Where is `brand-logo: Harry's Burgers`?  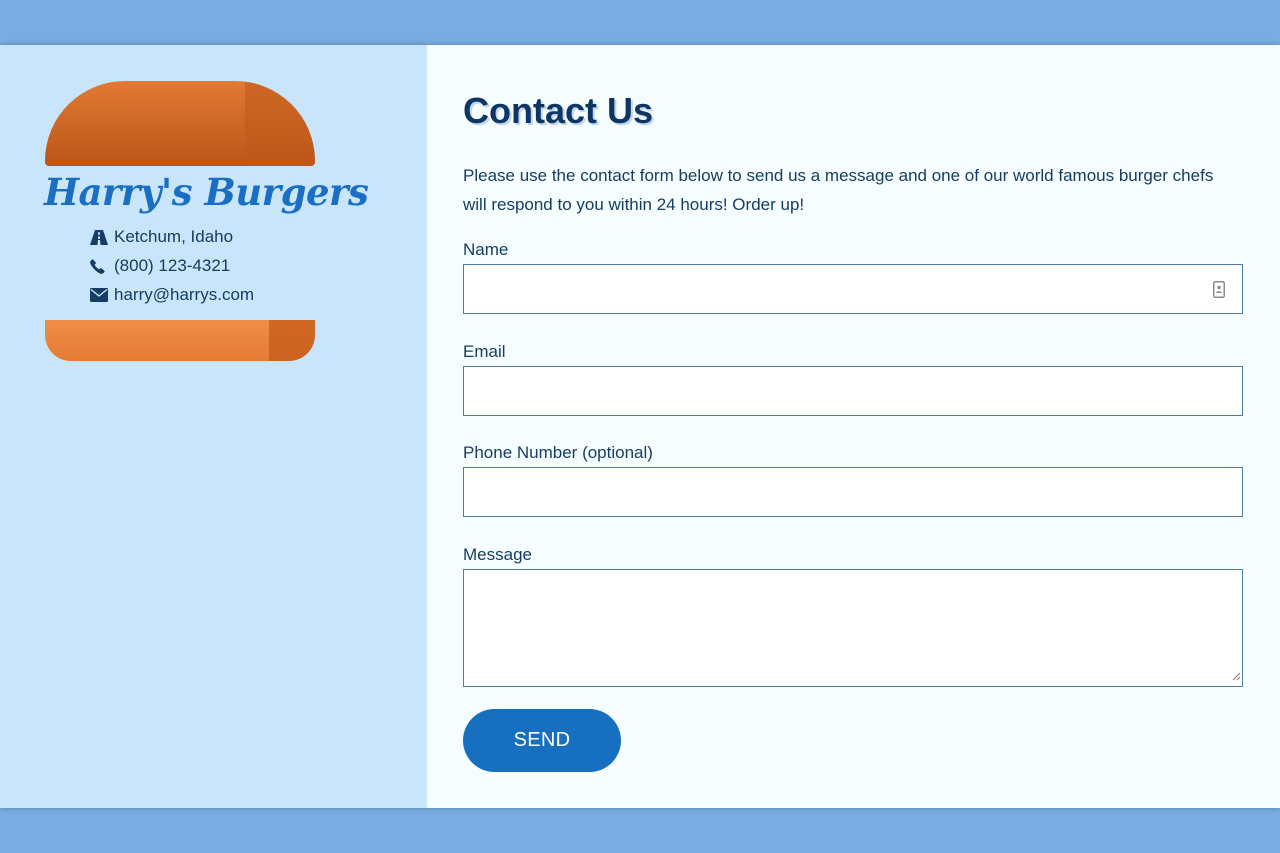 brand-logo: Harry's Burgers is located at coordinates (206, 192).